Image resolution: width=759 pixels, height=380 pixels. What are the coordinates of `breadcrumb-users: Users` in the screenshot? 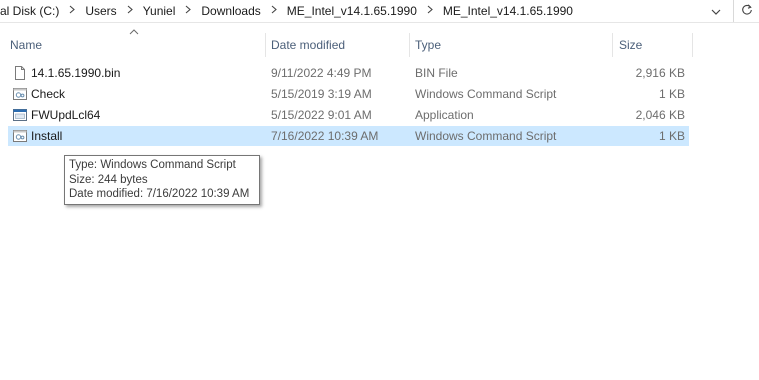 It's located at (100, 11).